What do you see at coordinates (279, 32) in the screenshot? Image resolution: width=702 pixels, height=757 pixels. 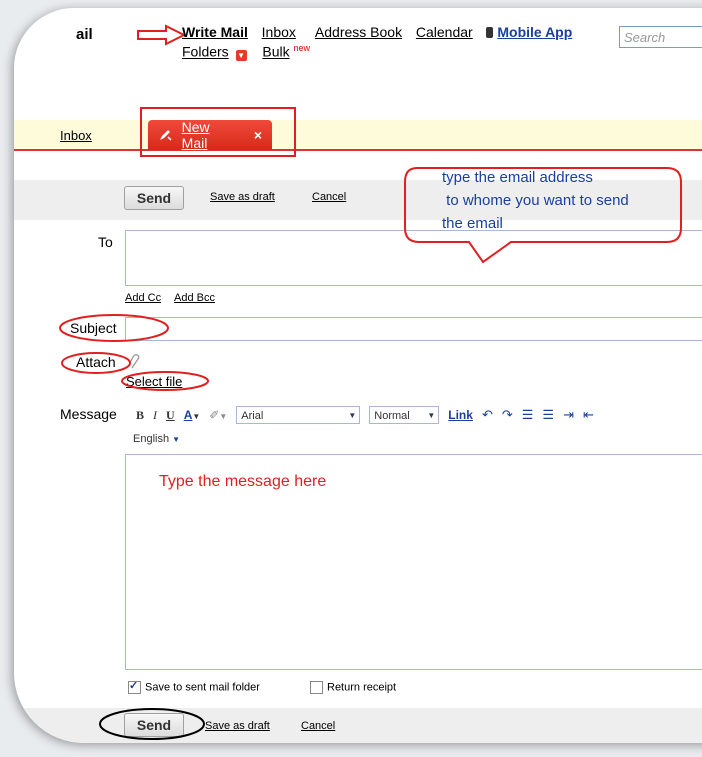 I see `nav-inbox: Inbox` at bounding box center [279, 32].